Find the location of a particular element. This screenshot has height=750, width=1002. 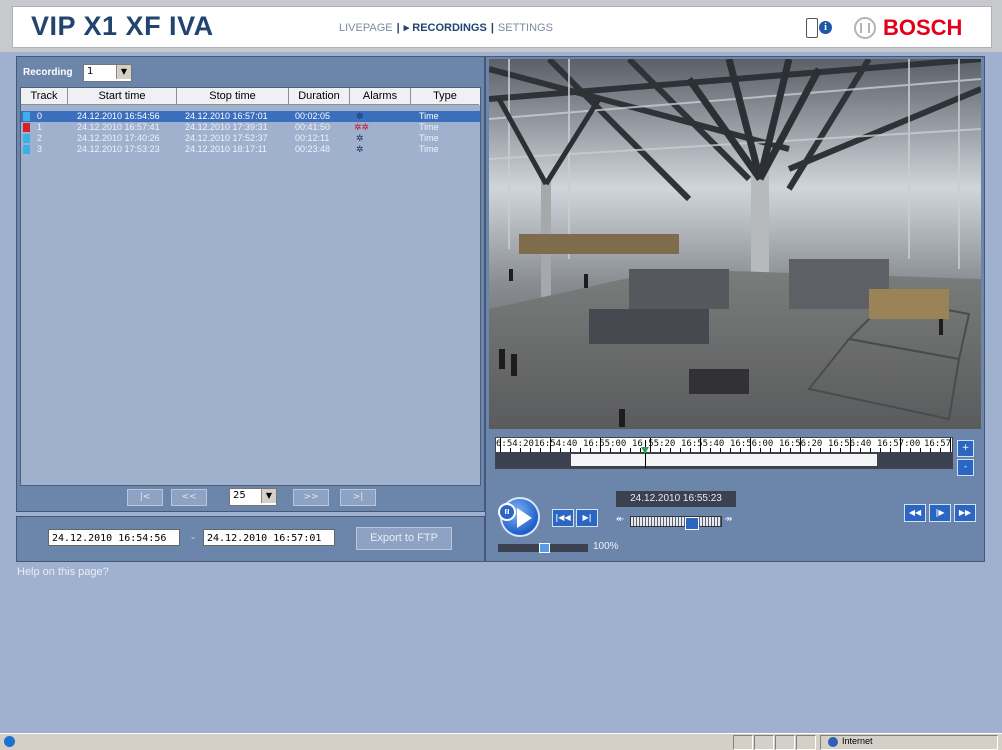

step-frame-button: |▶ is located at coordinates (940, 513).